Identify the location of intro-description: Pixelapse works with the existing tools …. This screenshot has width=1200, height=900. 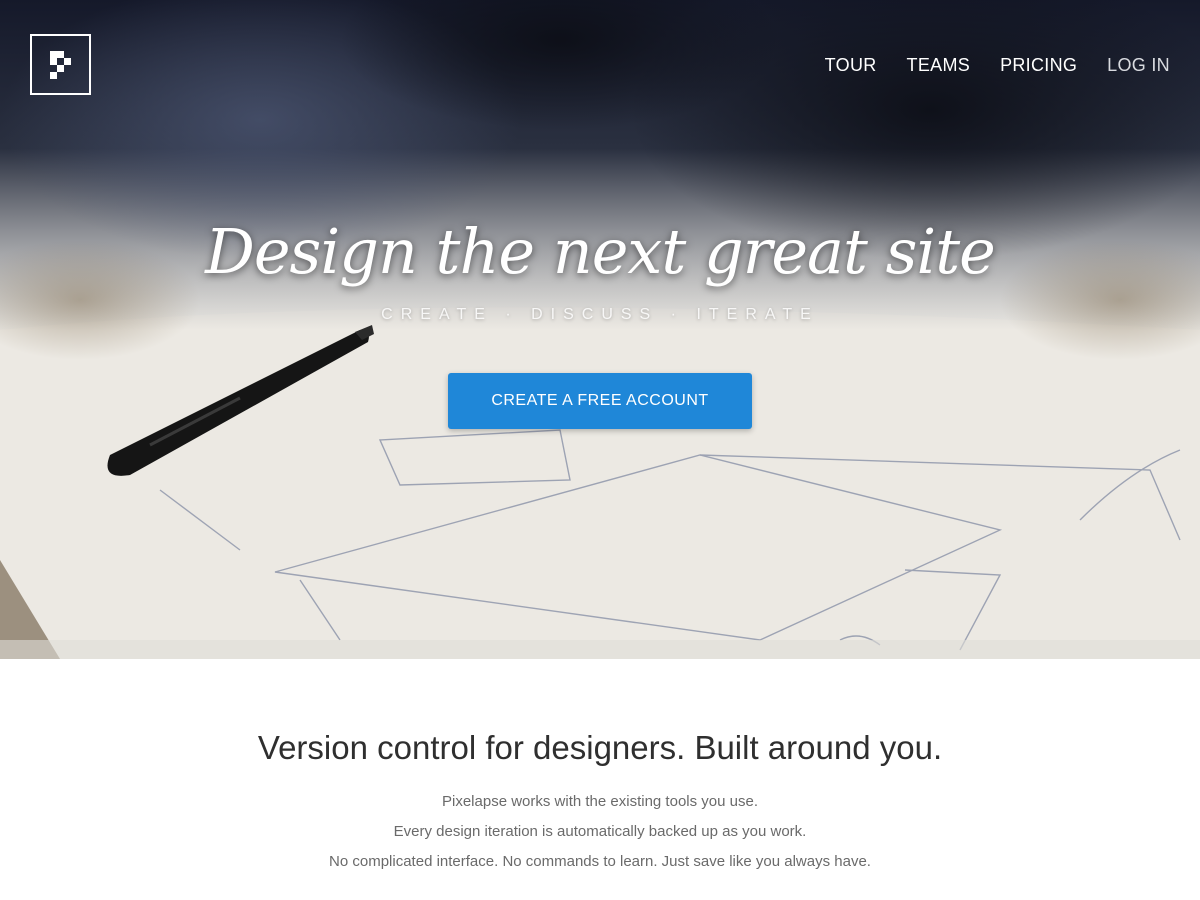
(600, 835).